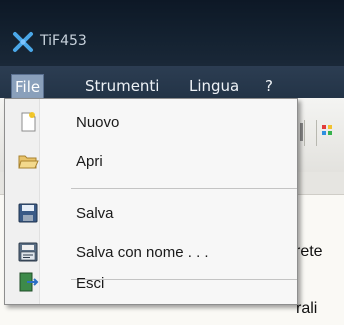 This screenshot has width=344, height=325. I want to click on menu-strumenti: Strumenti, so click(122, 86).